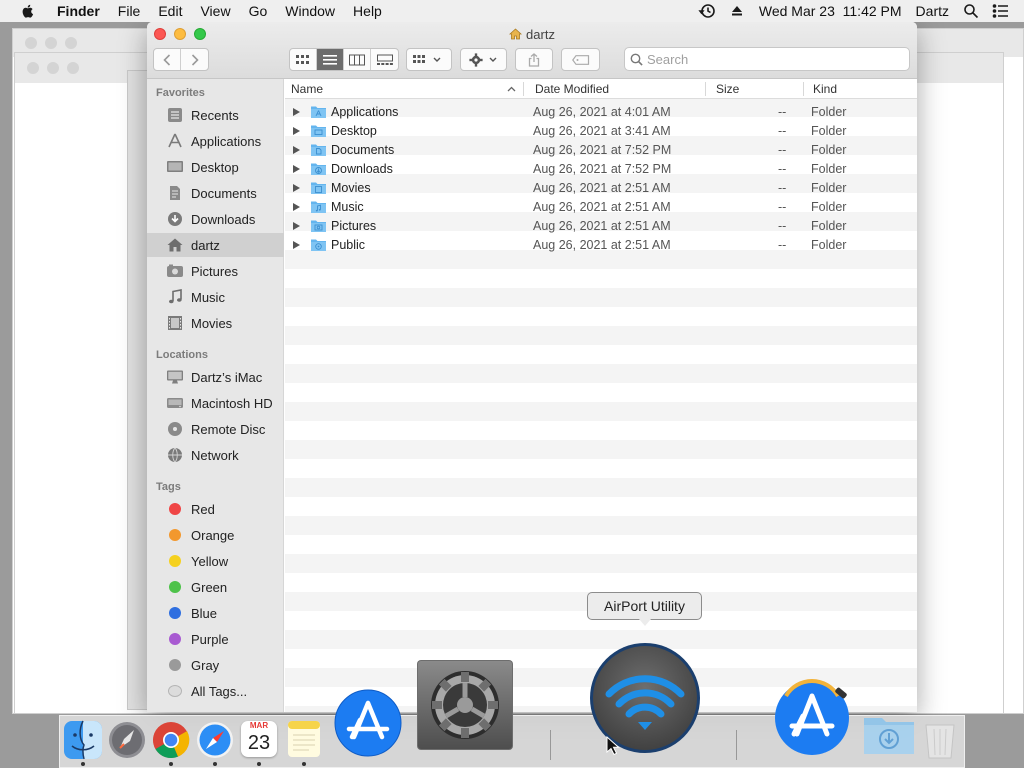 This screenshot has width=1024, height=768. I want to click on calendar-dock-icon: MAR 23, so click(259, 739).